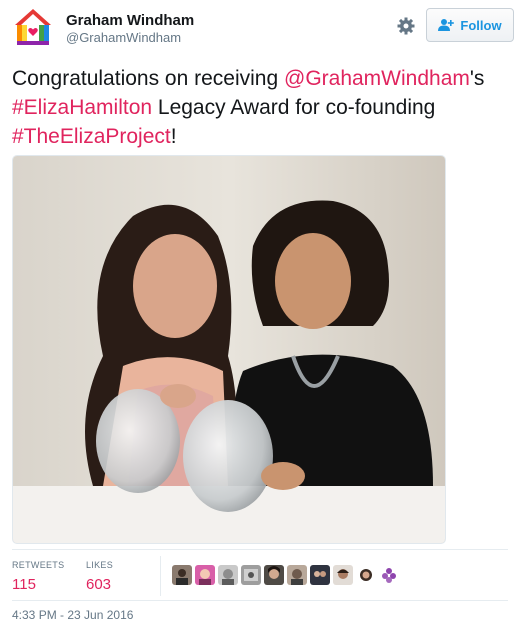 The width and height of the screenshot is (522, 632). I want to click on retweets-count: 115, so click(24, 584).